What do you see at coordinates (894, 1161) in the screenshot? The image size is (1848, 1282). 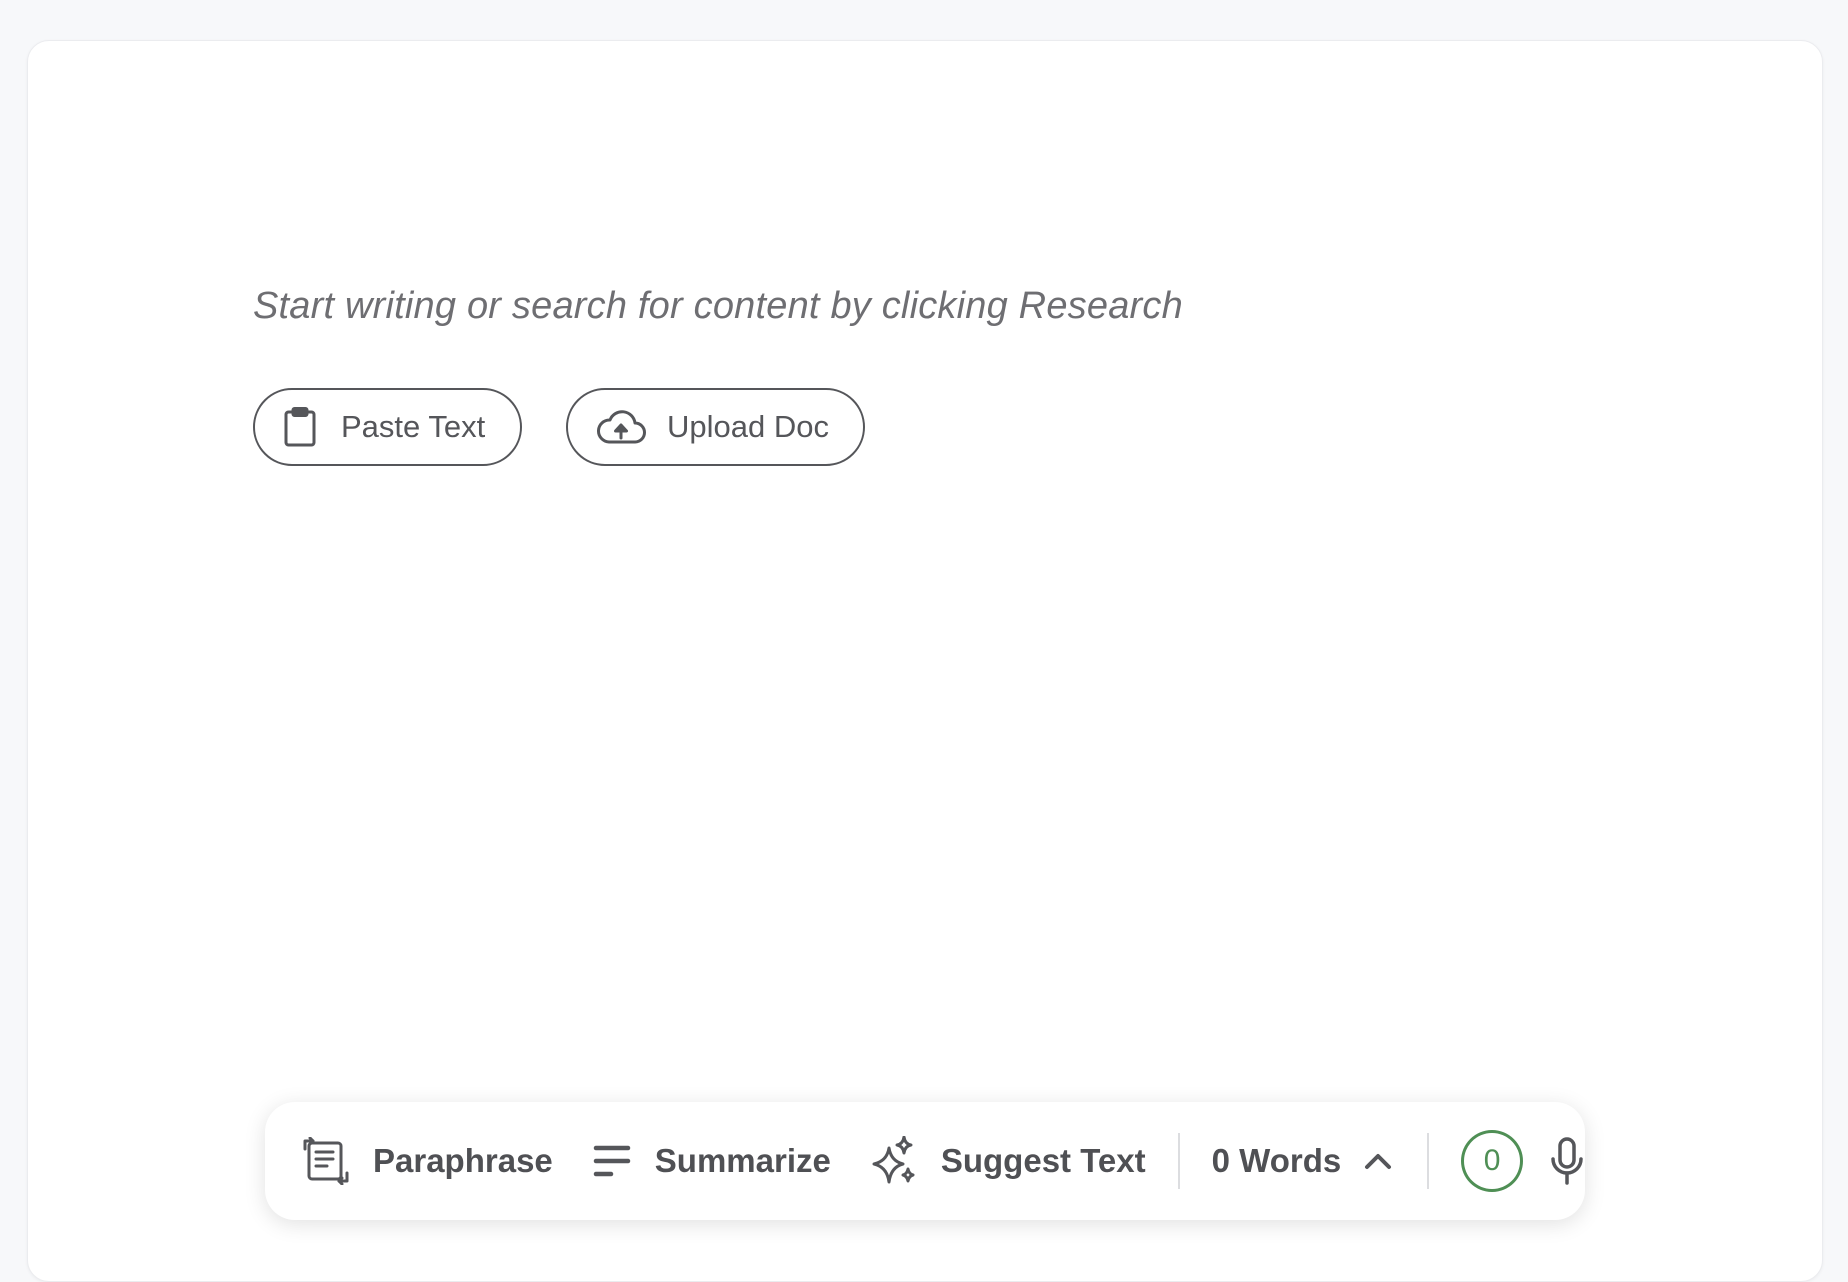 I see `sparkle-icon` at bounding box center [894, 1161].